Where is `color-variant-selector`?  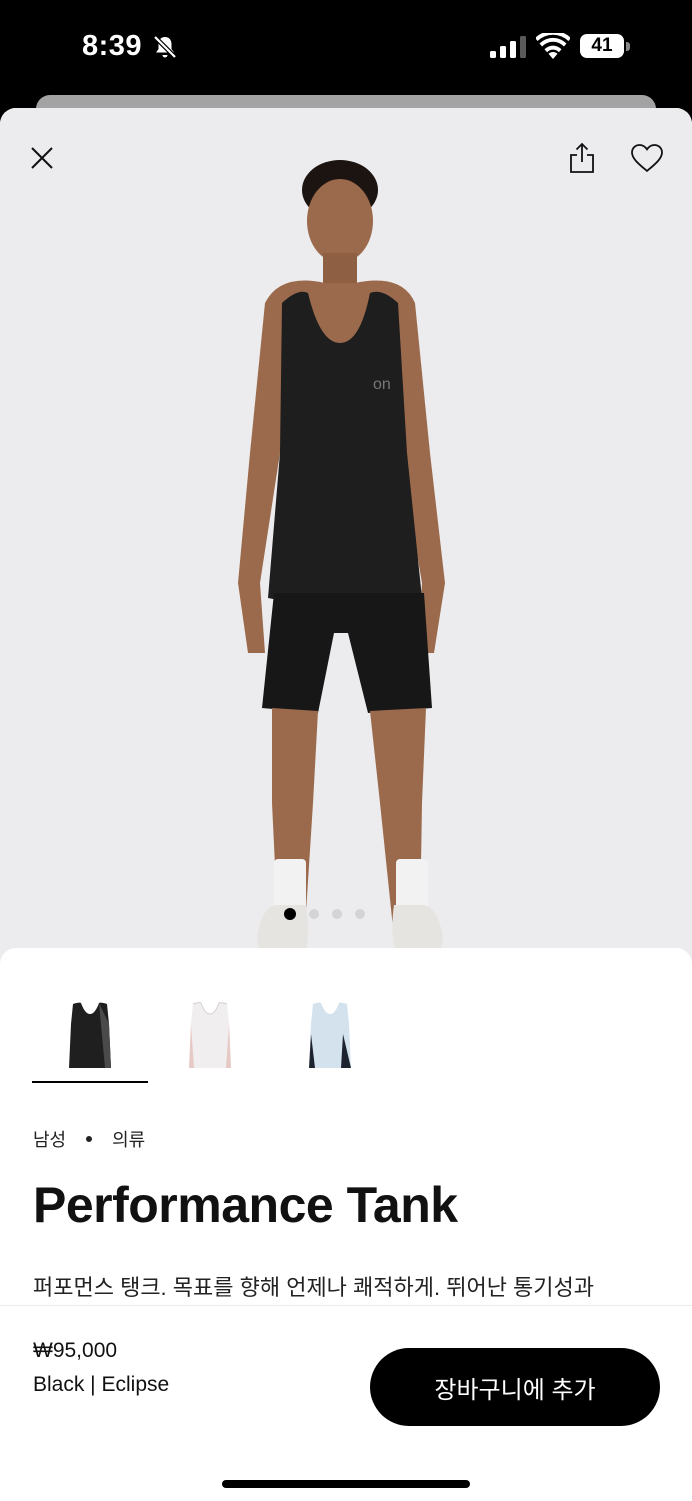 color-variant-selector is located at coordinates (210, 1035).